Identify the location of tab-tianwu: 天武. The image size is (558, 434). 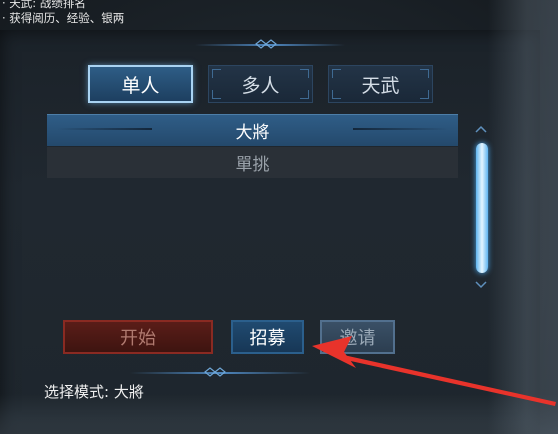
(380, 84).